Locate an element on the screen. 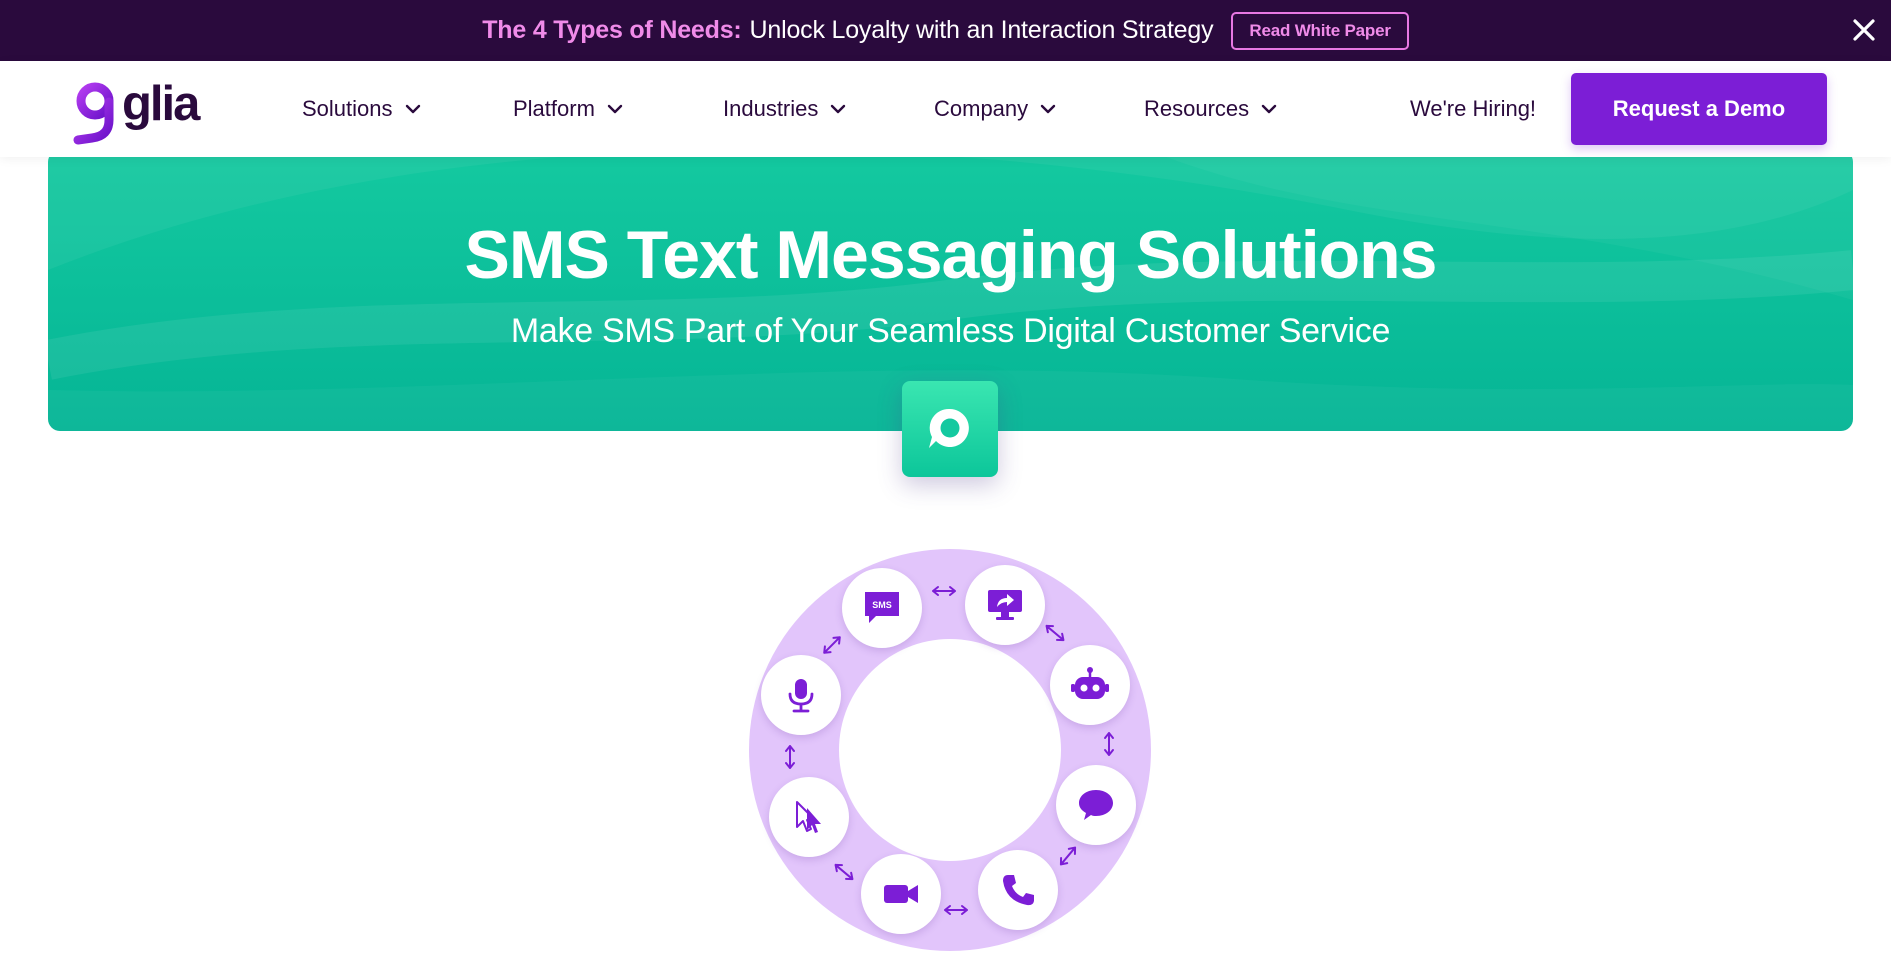 Image resolution: width=1891 pixels, height=953 pixels. nav-platform: Platform is located at coordinates (568, 109).